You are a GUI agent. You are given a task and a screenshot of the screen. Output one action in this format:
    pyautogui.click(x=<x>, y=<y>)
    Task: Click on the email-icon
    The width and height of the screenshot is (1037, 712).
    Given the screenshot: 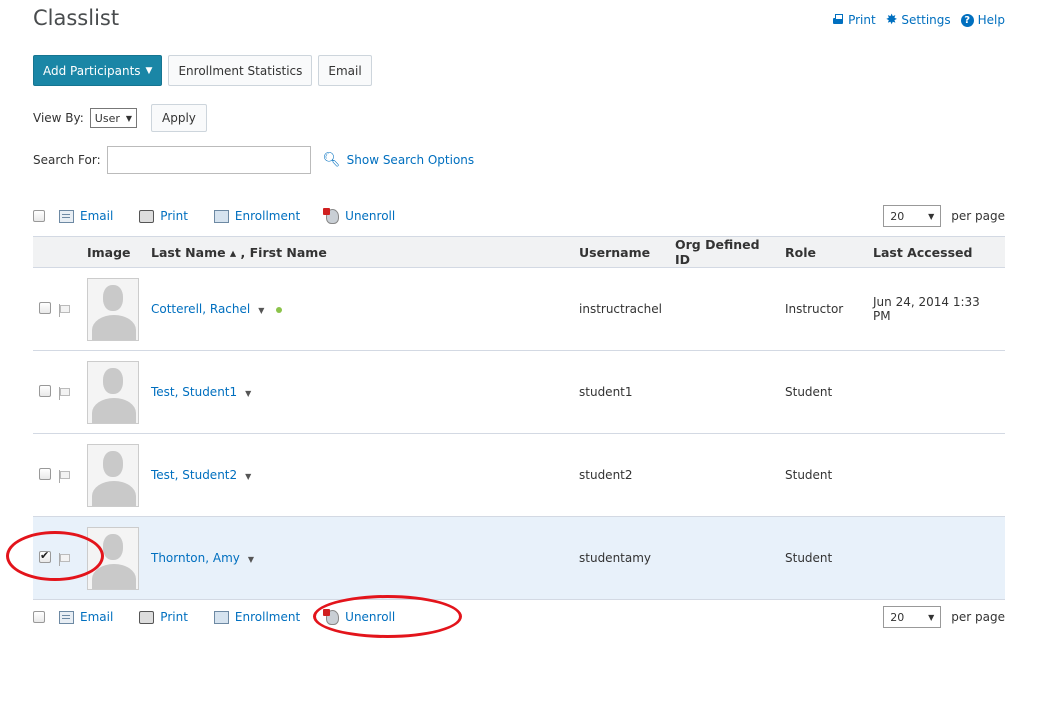 What is the action you would take?
    pyautogui.click(x=66, y=216)
    